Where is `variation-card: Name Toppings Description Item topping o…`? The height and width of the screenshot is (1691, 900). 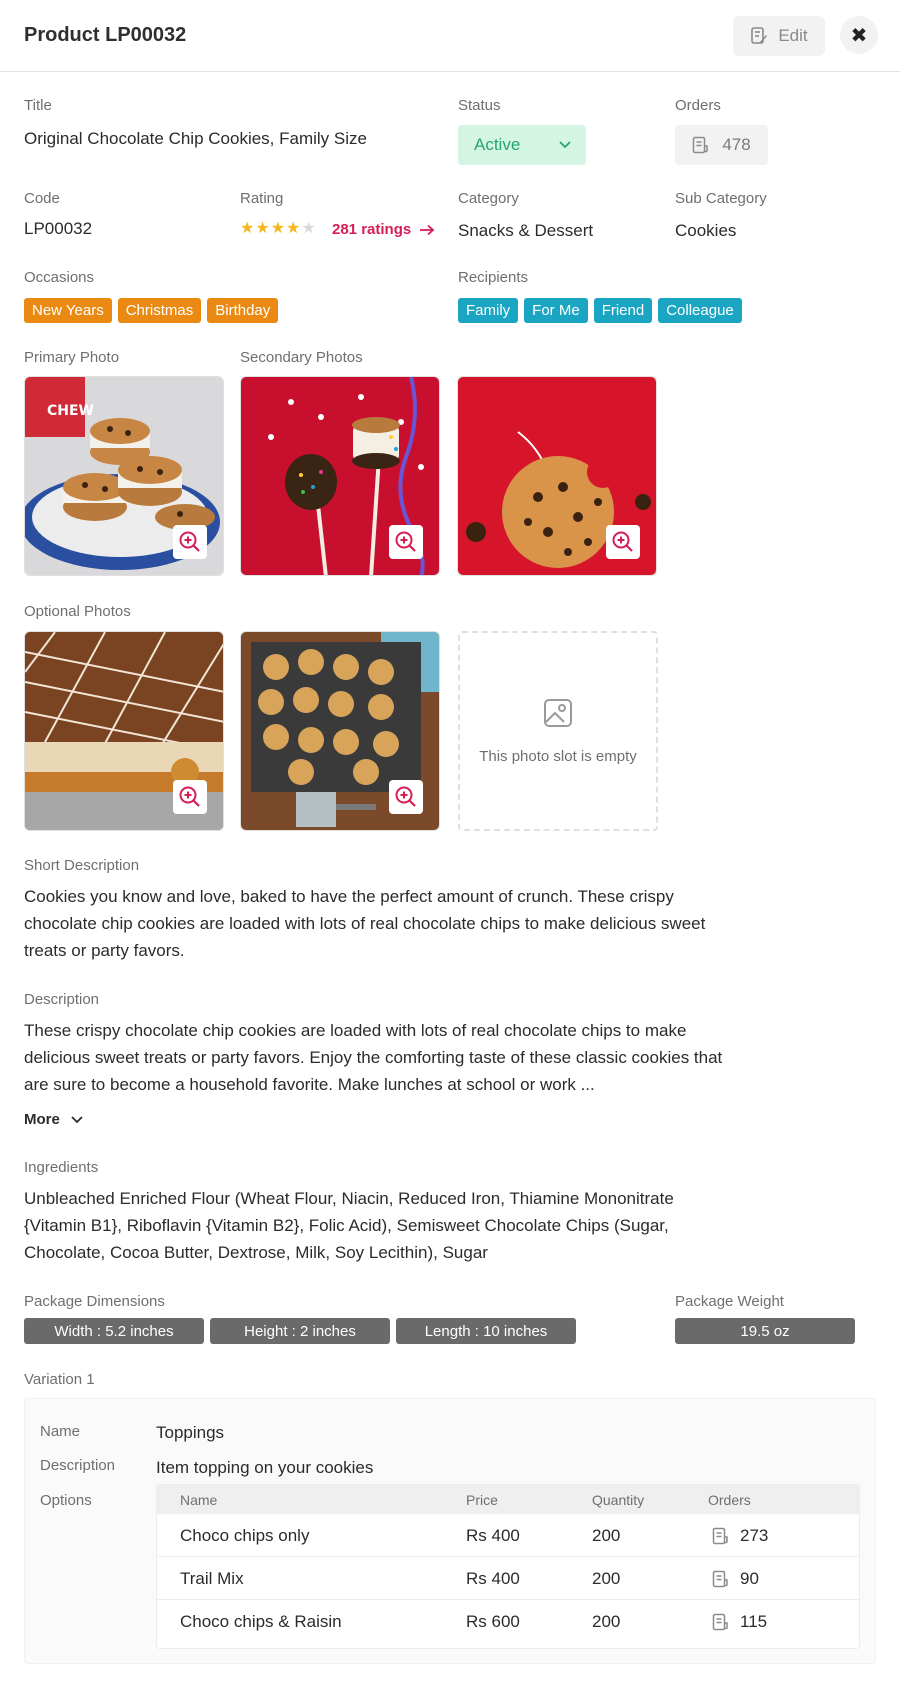 variation-card: Name Toppings Description Item topping o… is located at coordinates (450, 1531).